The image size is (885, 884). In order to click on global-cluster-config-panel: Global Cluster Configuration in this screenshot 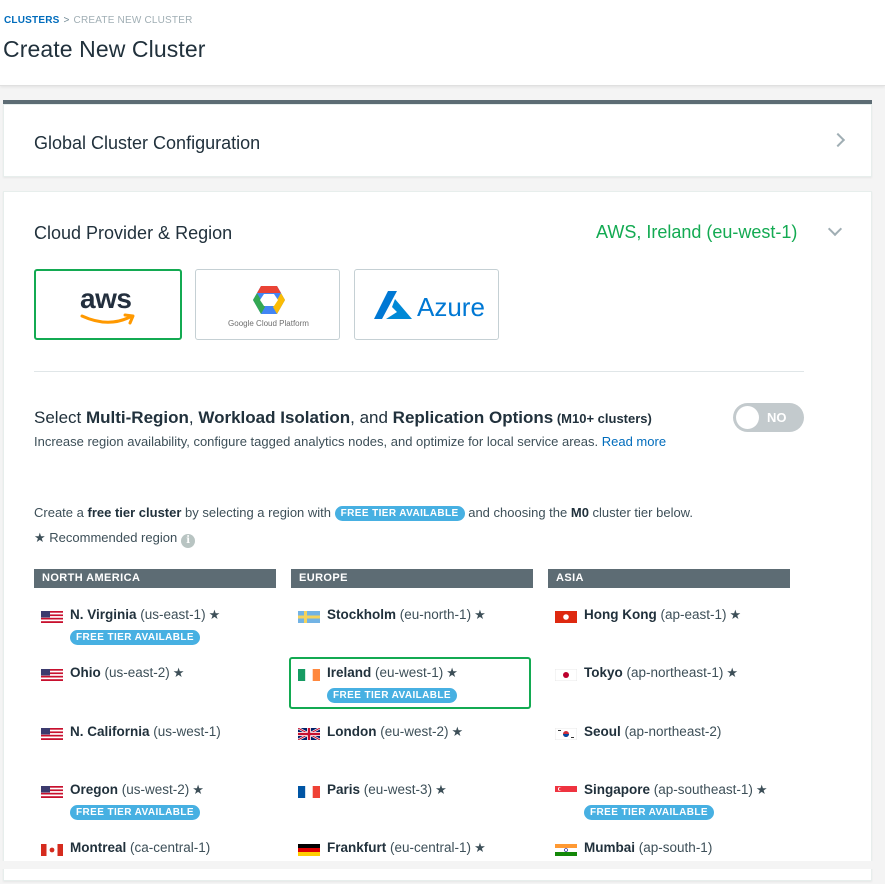, I will do `click(437, 140)`.